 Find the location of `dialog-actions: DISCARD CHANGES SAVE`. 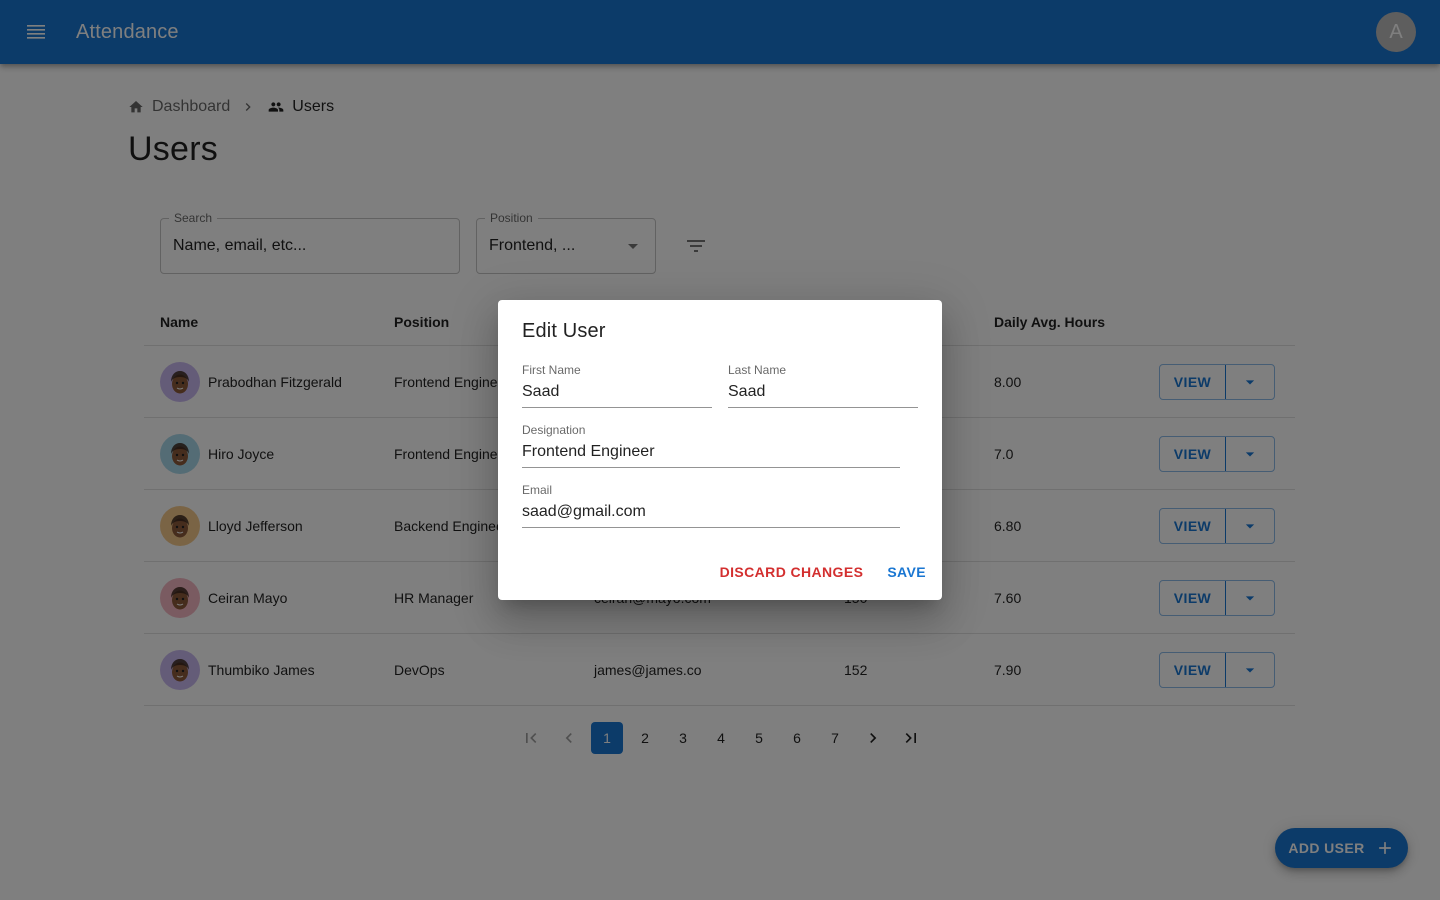

dialog-actions: DISCARD CHANGES SAVE is located at coordinates (823, 572).